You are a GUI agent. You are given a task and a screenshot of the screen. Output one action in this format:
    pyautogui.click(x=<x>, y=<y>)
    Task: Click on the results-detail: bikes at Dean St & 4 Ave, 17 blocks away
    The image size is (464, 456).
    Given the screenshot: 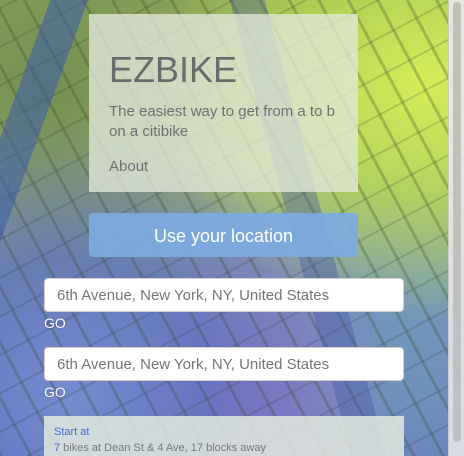 What is the action you would take?
    pyautogui.click(x=163, y=448)
    